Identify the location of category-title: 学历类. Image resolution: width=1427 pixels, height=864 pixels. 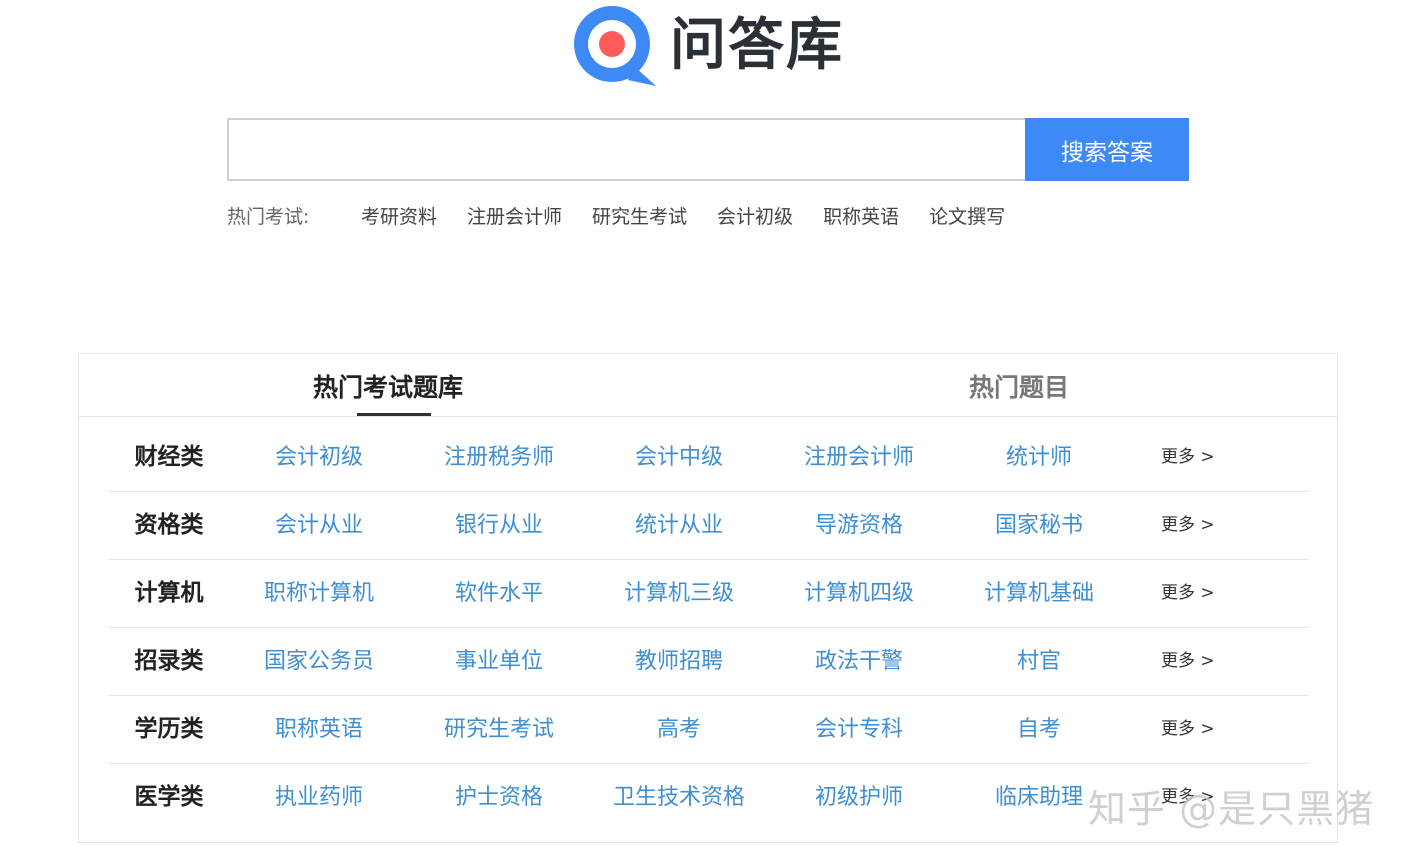
(169, 729).